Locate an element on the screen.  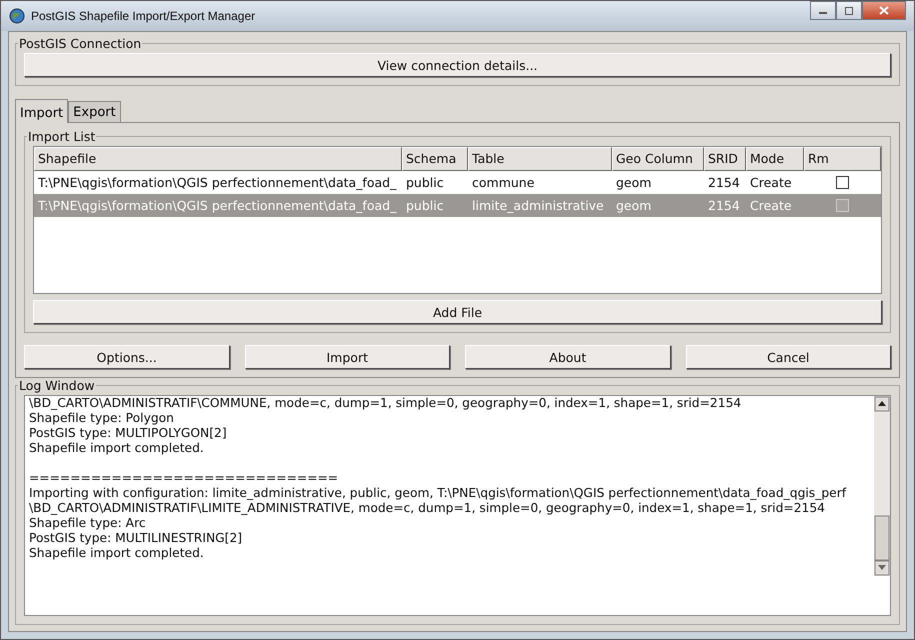
maximize-button is located at coordinates (849, 10).